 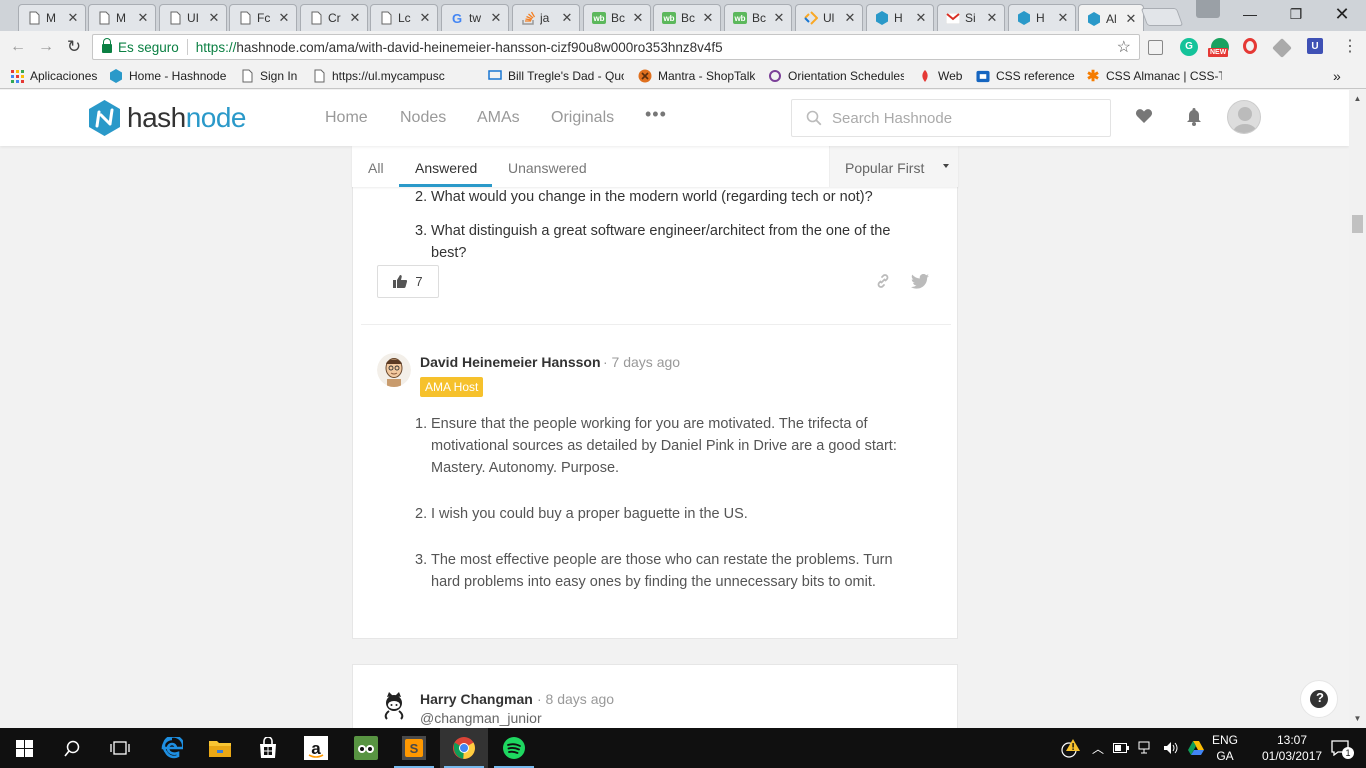 I want to click on windows-start-icon, so click(x=24, y=748).